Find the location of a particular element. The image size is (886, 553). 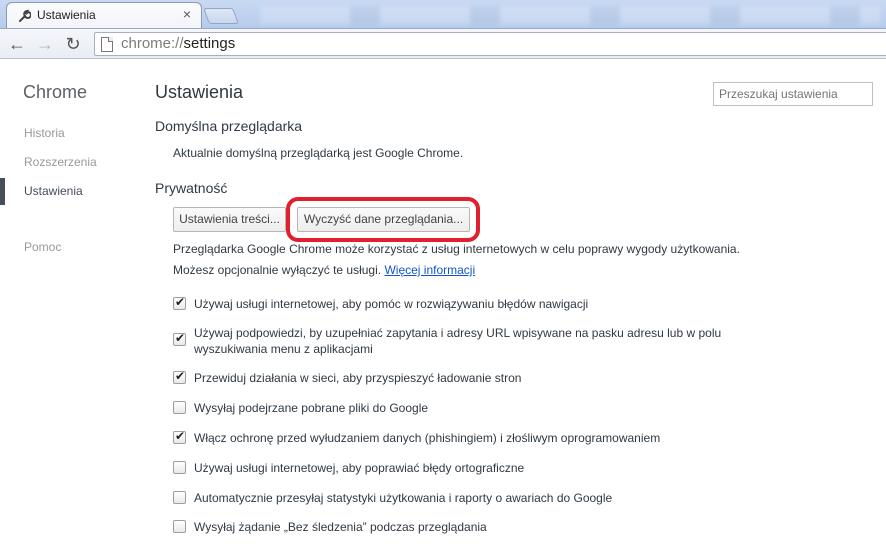

sidebar-item-settings: Ustawienia is located at coordinates (53, 191).